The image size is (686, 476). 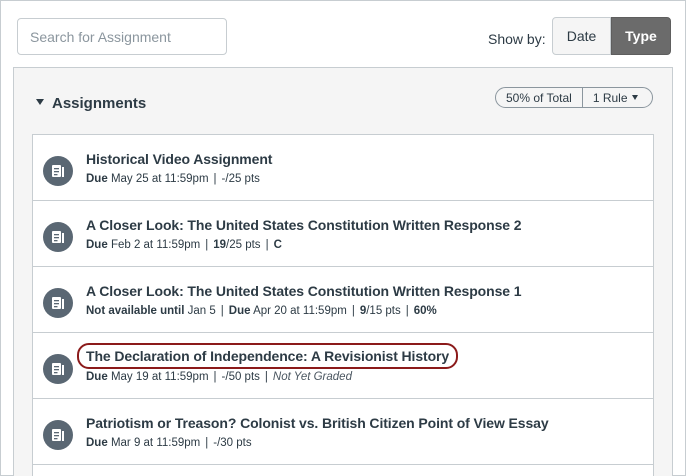 I want to click on show-by-type-button: Type, so click(x=641, y=36).